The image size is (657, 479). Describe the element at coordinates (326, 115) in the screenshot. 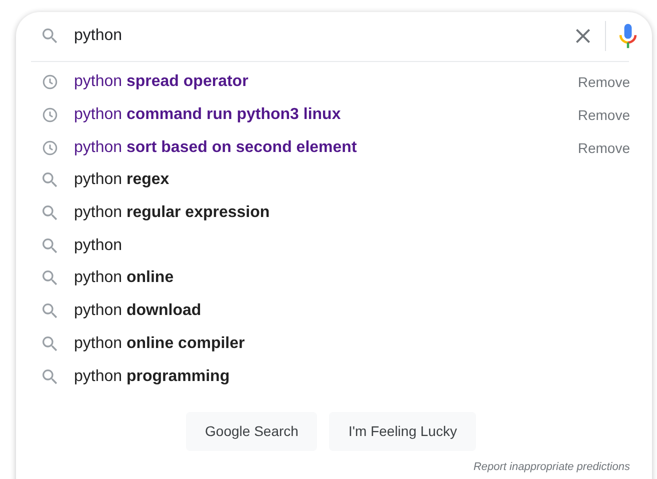

I see `suggestion-item: python command run python3 linux` at that location.